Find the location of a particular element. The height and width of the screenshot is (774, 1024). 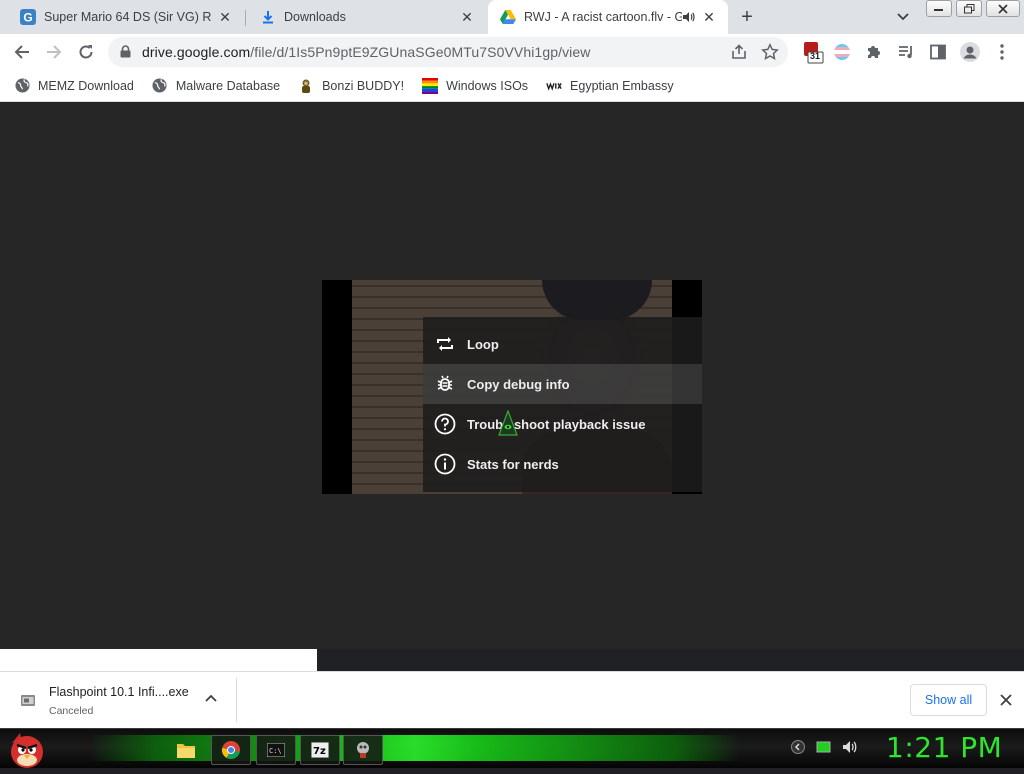

window-controls is located at coordinates (971, 8).